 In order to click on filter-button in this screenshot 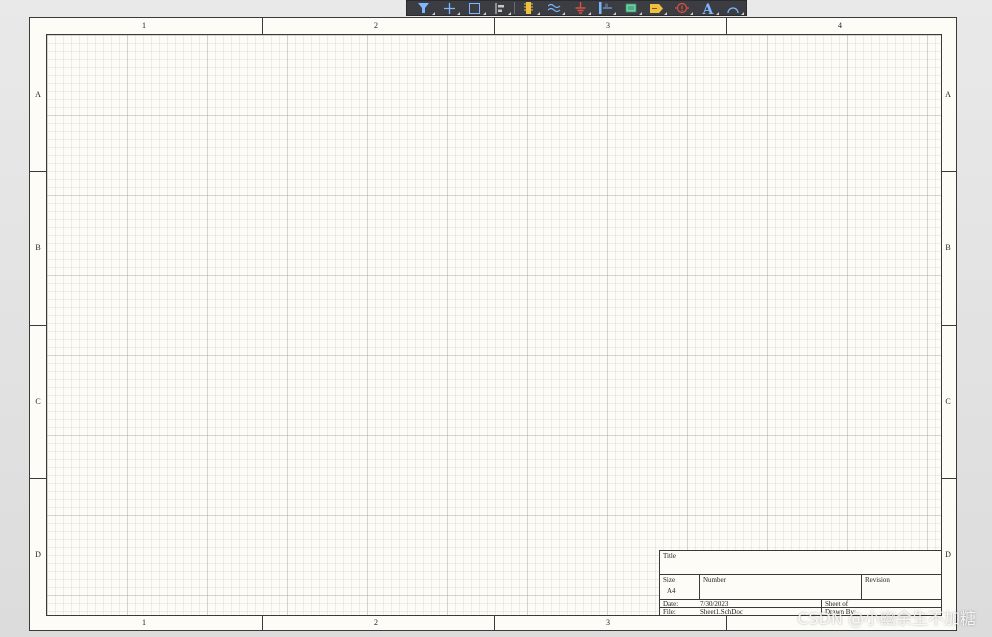, I will do `click(424, 8)`.